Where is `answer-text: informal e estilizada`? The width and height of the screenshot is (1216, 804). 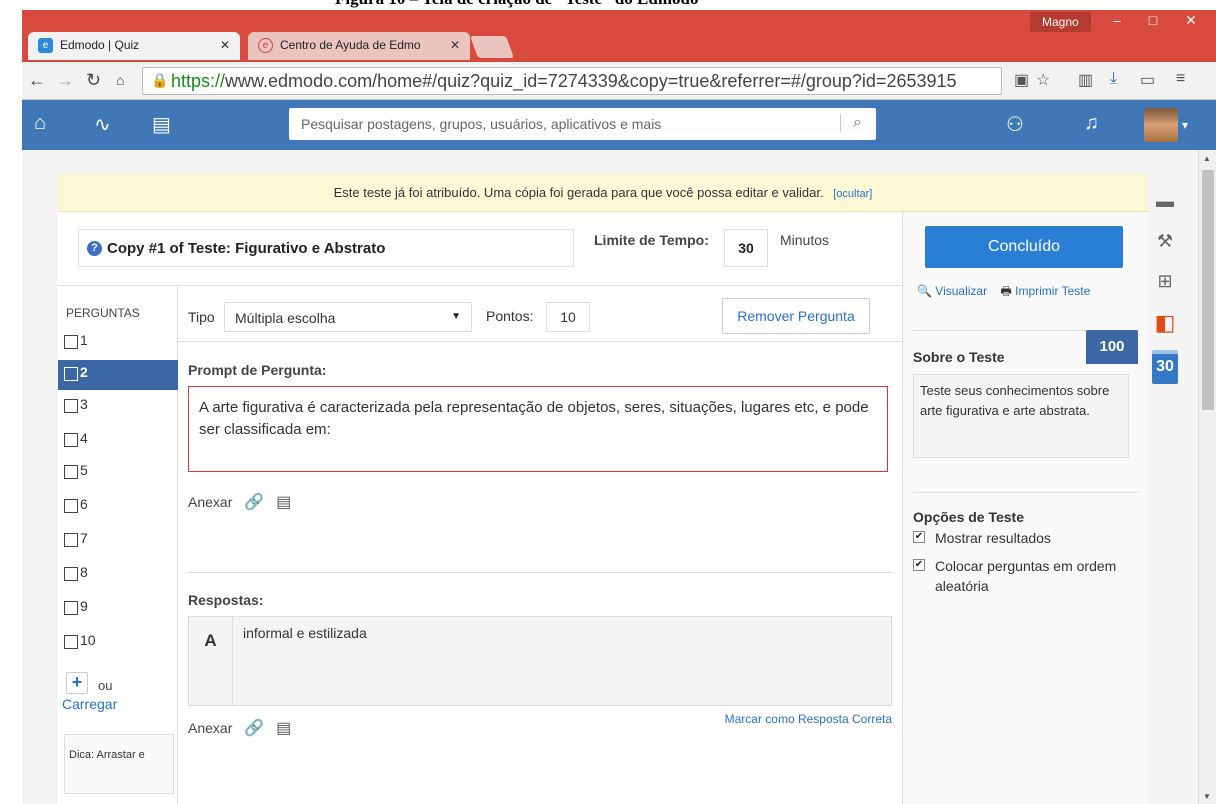 answer-text: informal e estilizada is located at coordinates (305, 633).